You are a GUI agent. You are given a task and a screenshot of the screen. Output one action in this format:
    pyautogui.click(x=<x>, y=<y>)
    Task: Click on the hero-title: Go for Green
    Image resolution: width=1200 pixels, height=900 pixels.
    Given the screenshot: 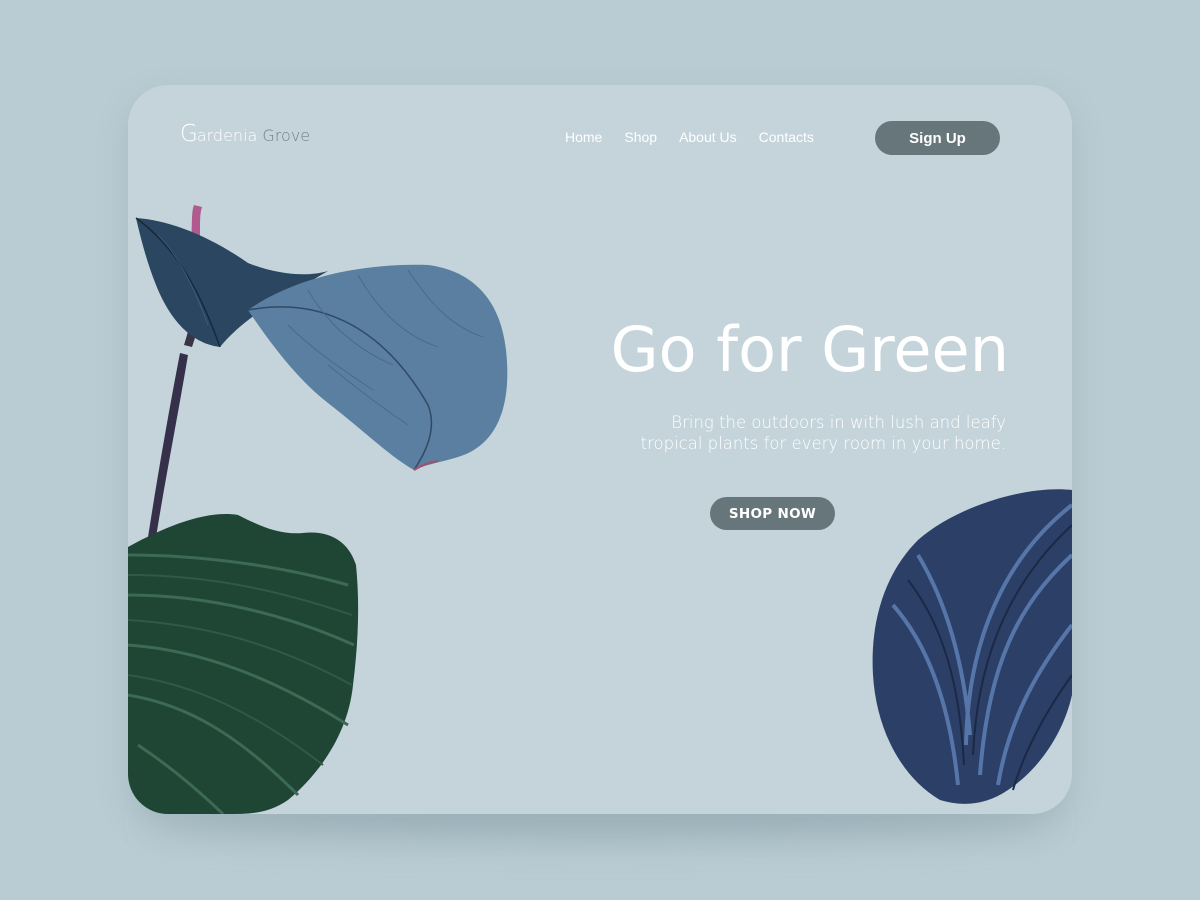 What is the action you would take?
    pyautogui.click(x=809, y=349)
    